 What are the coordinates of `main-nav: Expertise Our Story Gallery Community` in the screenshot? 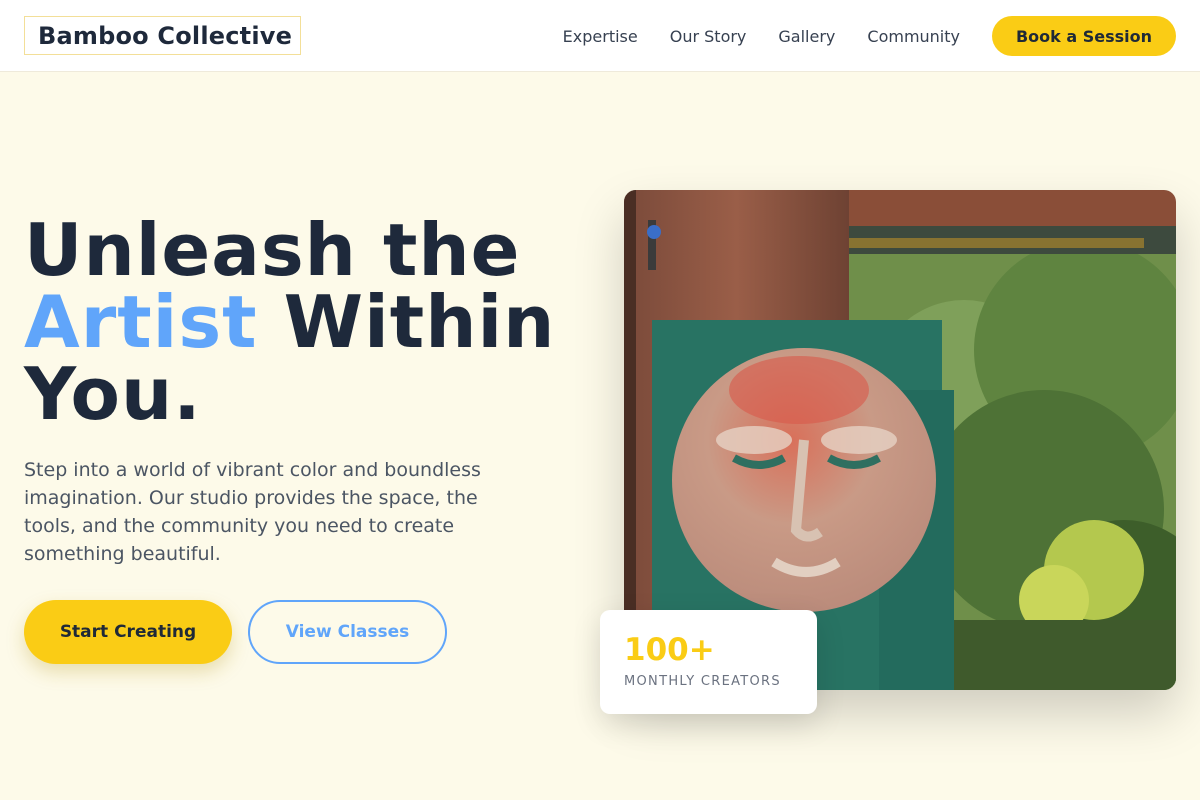 It's located at (761, 36).